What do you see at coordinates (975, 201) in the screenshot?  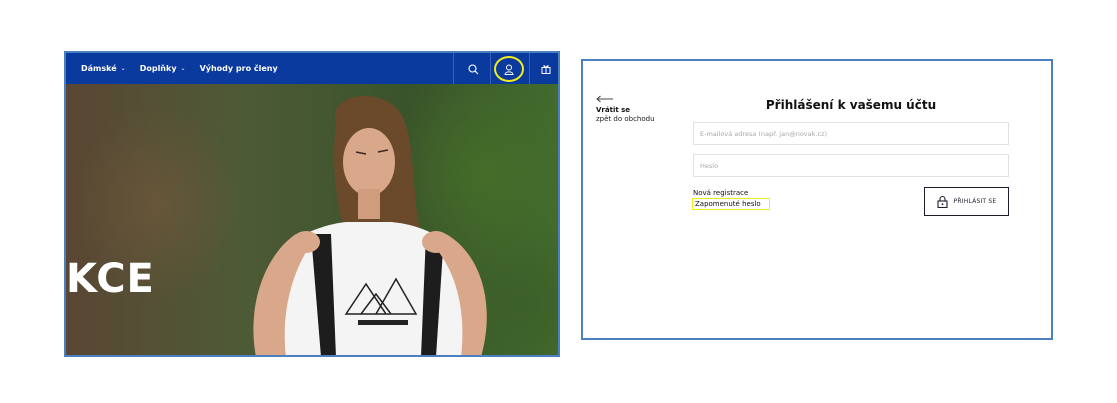 I see `login-button-label: PŘIHLÁSIT SE` at bounding box center [975, 201].